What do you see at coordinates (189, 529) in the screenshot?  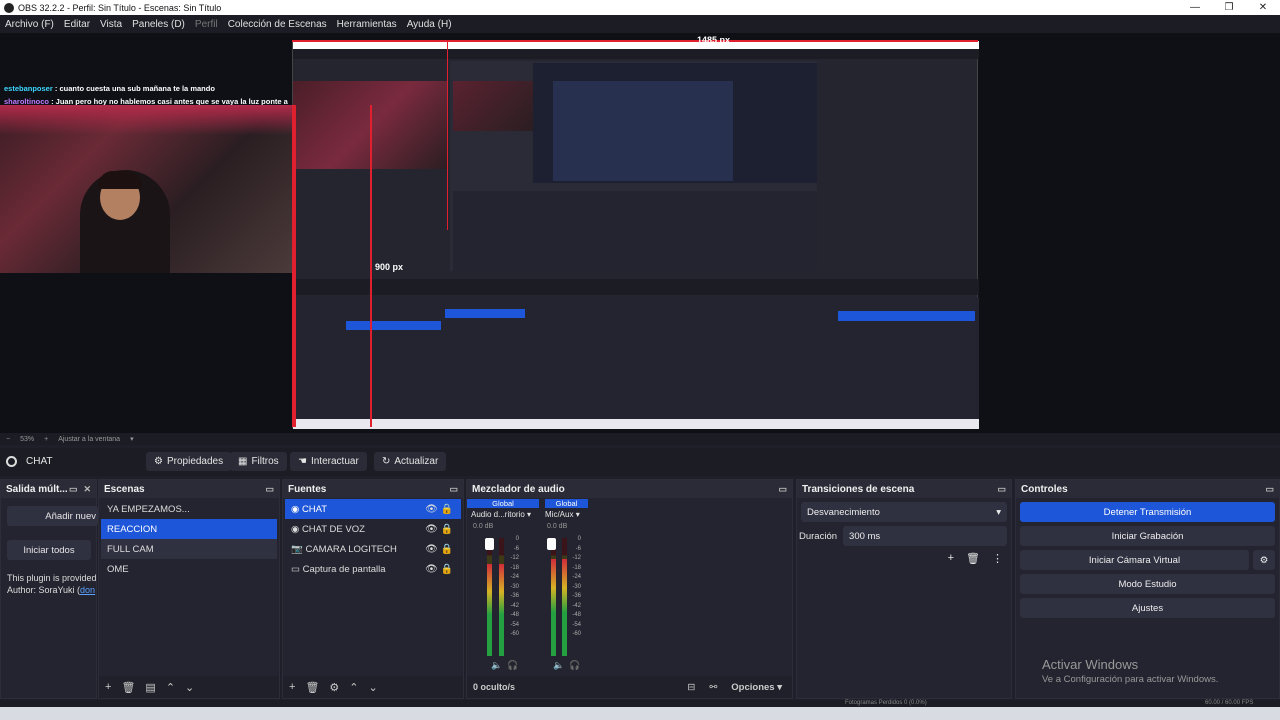 I see `scene-item: REACCION` at bounding box center [189, 529].